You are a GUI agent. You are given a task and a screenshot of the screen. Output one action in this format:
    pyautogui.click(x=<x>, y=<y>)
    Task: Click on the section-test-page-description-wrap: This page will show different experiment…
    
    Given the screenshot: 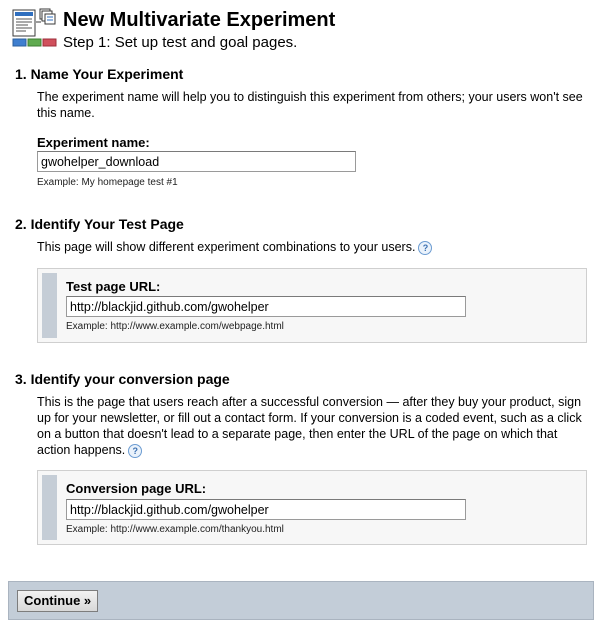 What is the action you would take?
    pyautogui.click(x=312, y=247)
    